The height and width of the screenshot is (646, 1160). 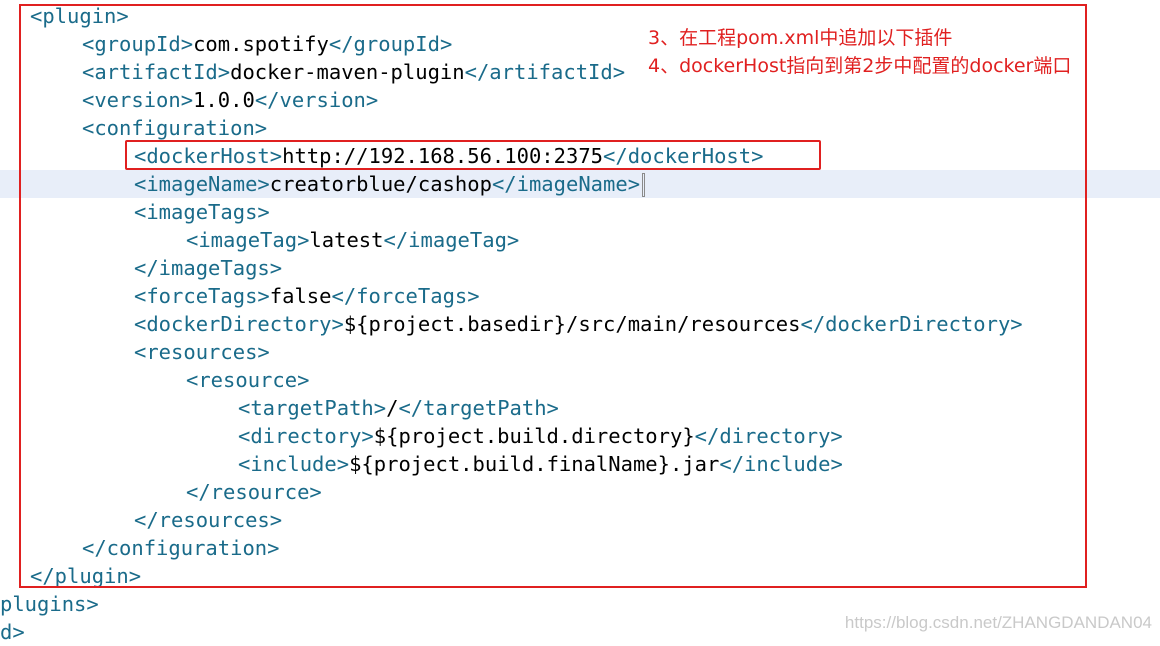 What do you see at coordinates (202, 184) in the screenshot?
I see `xml-tag: <imageName>` at bounding box center [202, 184].